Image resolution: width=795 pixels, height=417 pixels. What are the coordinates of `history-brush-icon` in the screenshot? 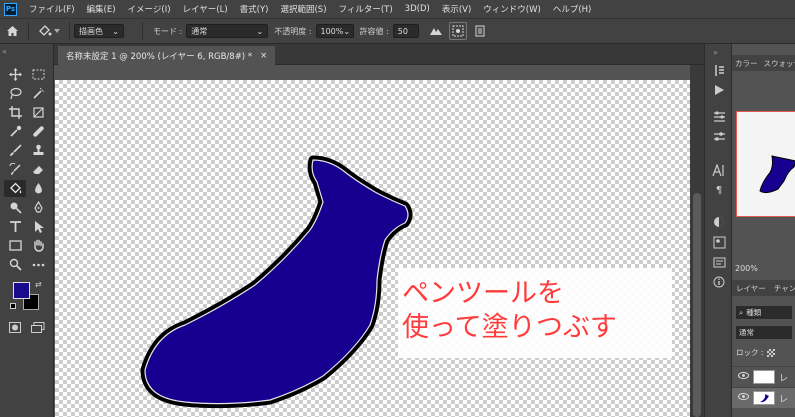 It's located at (15, 169).